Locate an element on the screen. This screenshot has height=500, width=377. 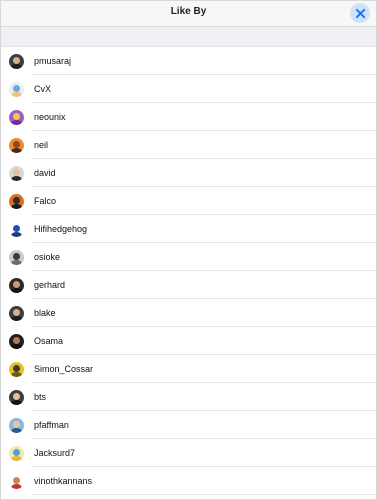
user-row: Hifihedgehog is located at coordinates (188, 229).